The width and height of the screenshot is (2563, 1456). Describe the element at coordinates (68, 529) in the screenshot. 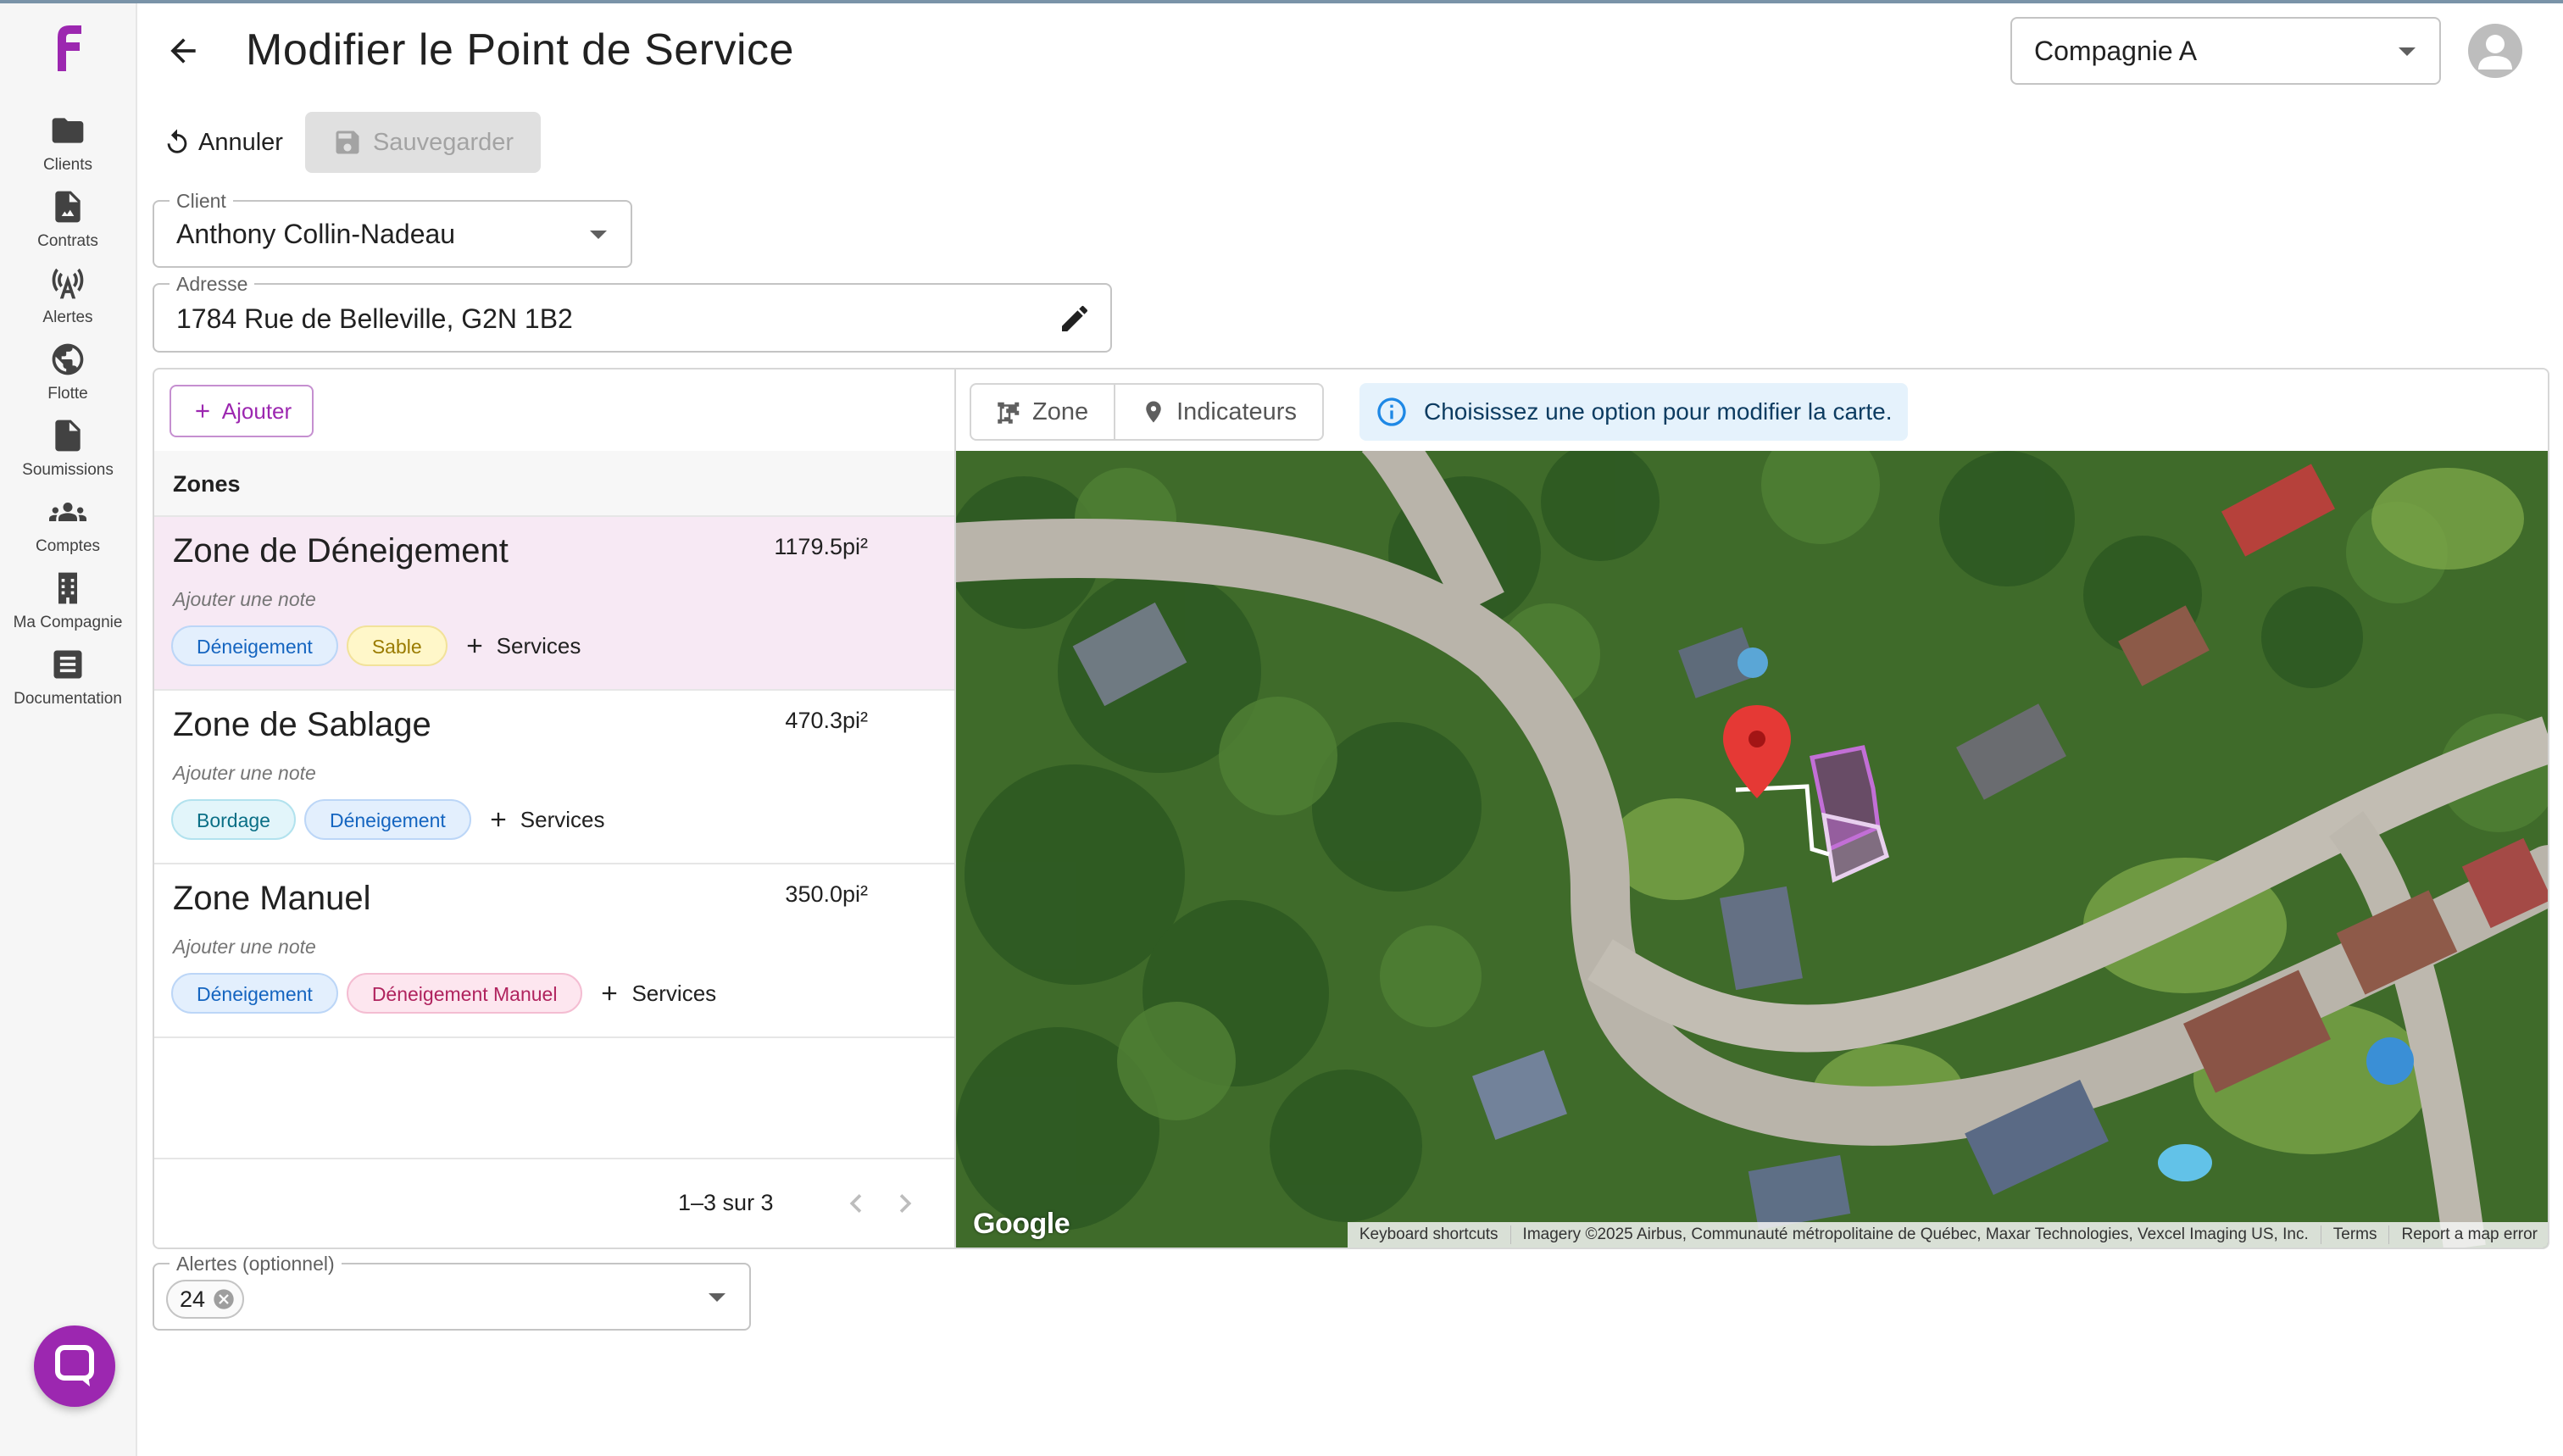

I see `sidebar-item-comptes: Comptes` at that location.